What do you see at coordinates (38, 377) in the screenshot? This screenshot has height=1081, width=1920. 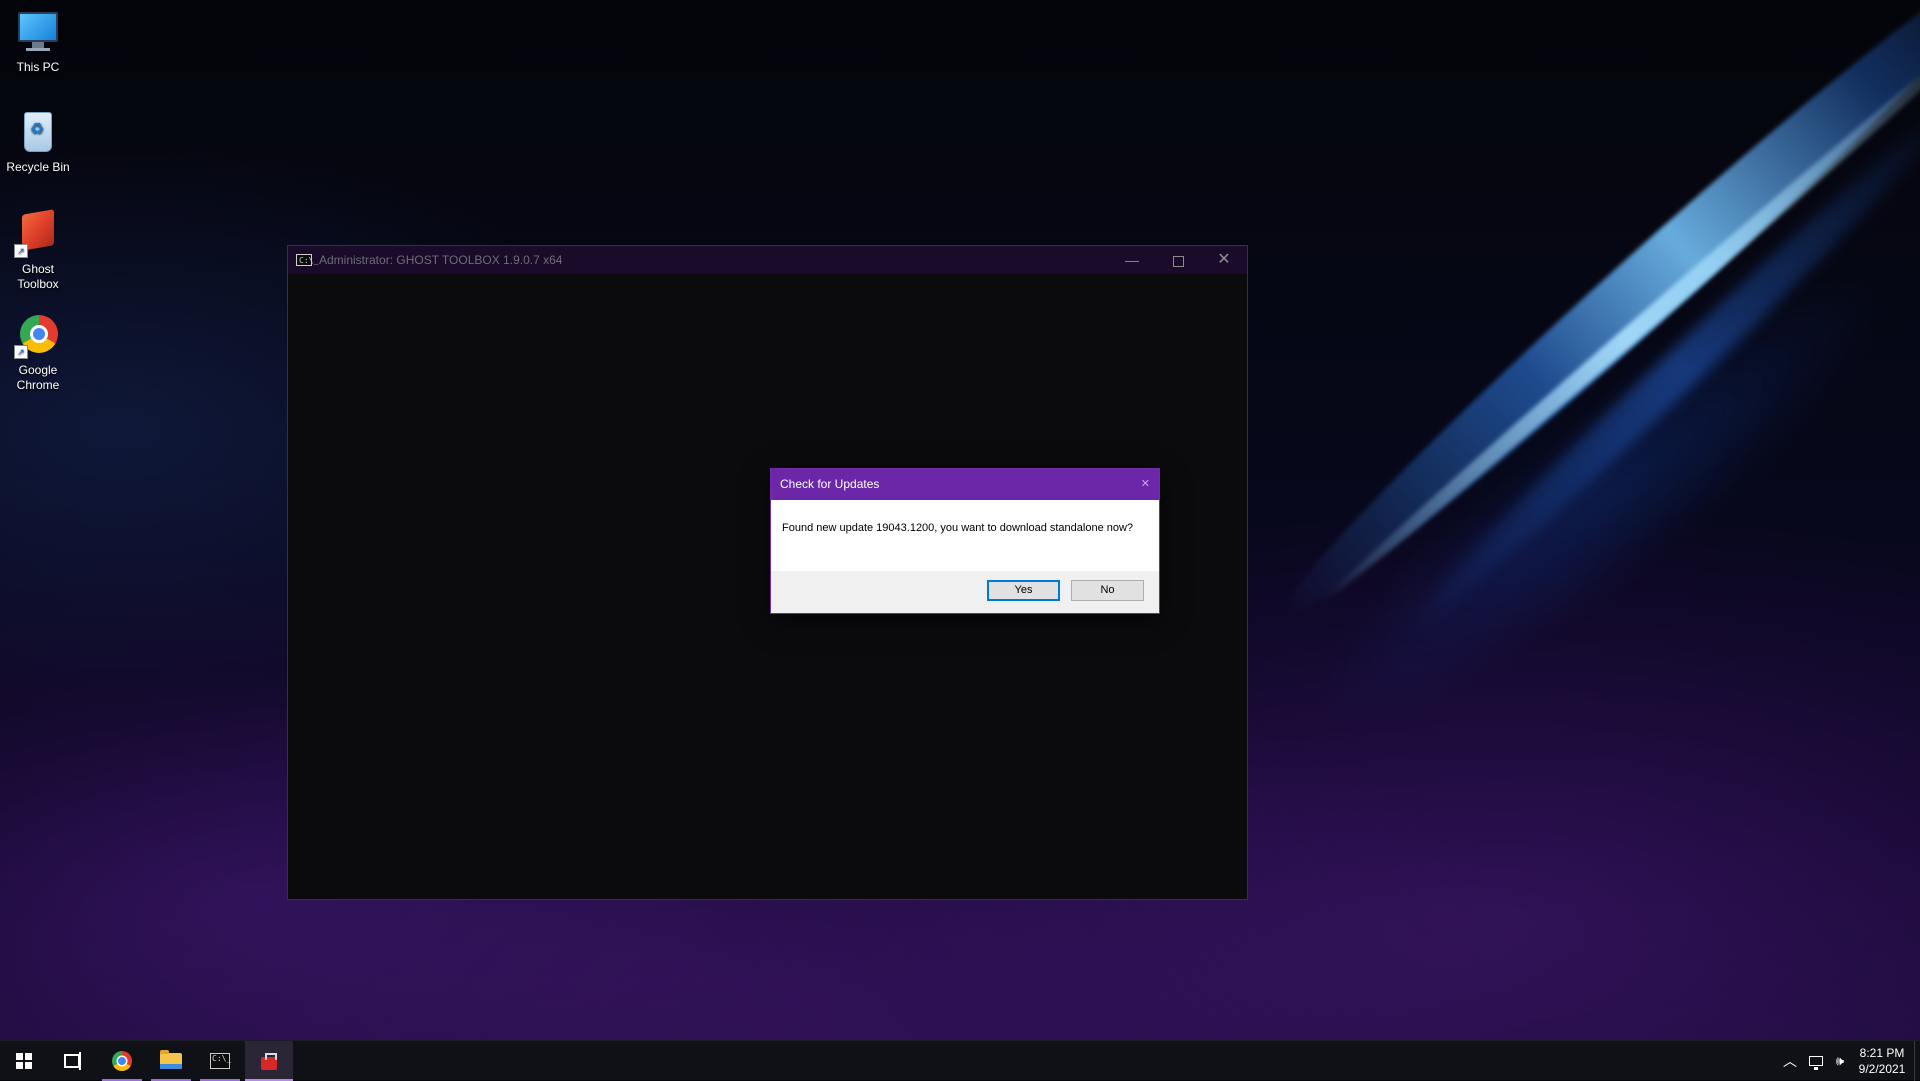 I see `desktop-icon-label: Google Chrome` at bounding box center [38, 377].